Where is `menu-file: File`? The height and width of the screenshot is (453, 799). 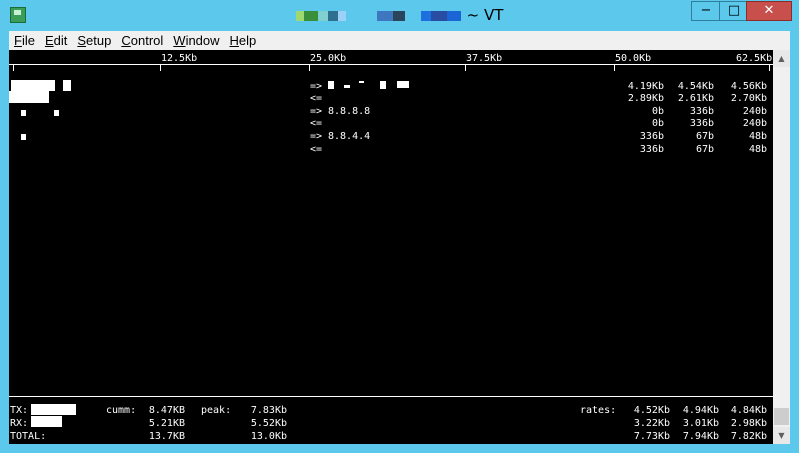 menu-file: File is located at coordinates (24, 40).